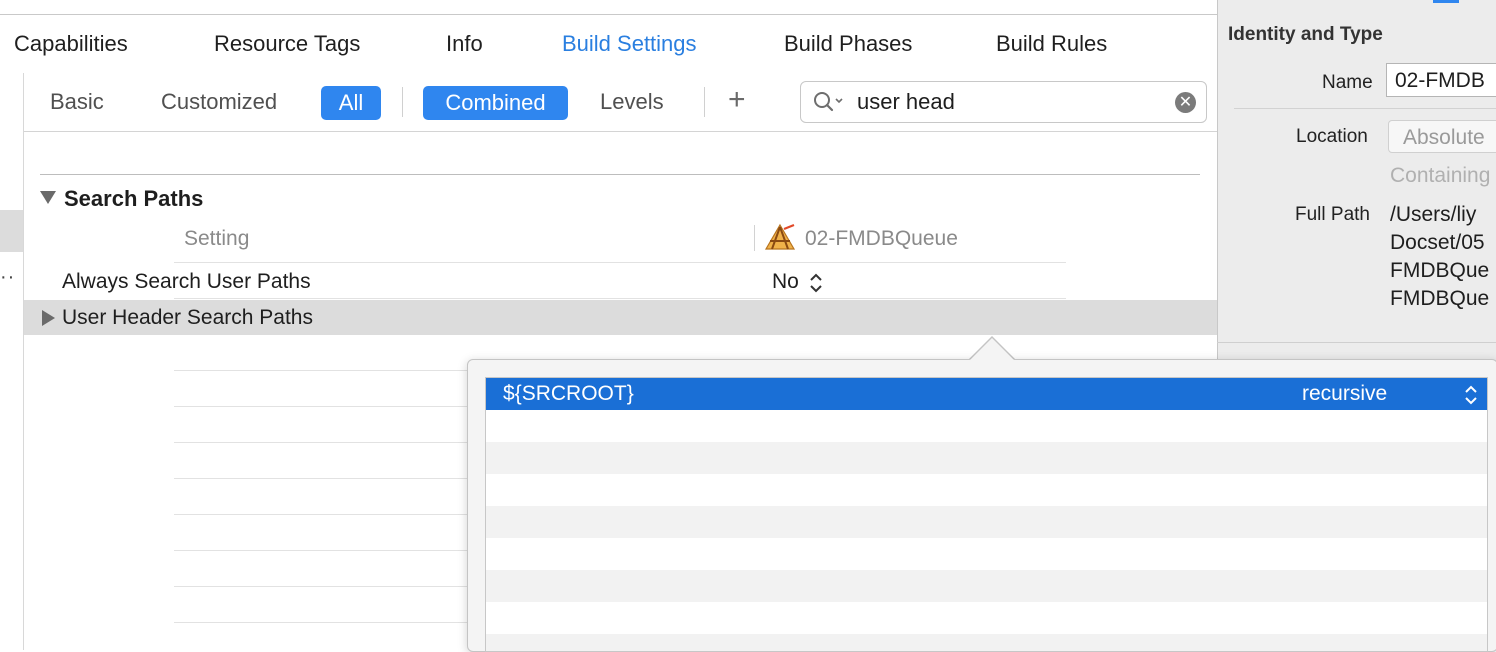  I want to click on path-value: ${SRCROOT}, so click(568, 394).